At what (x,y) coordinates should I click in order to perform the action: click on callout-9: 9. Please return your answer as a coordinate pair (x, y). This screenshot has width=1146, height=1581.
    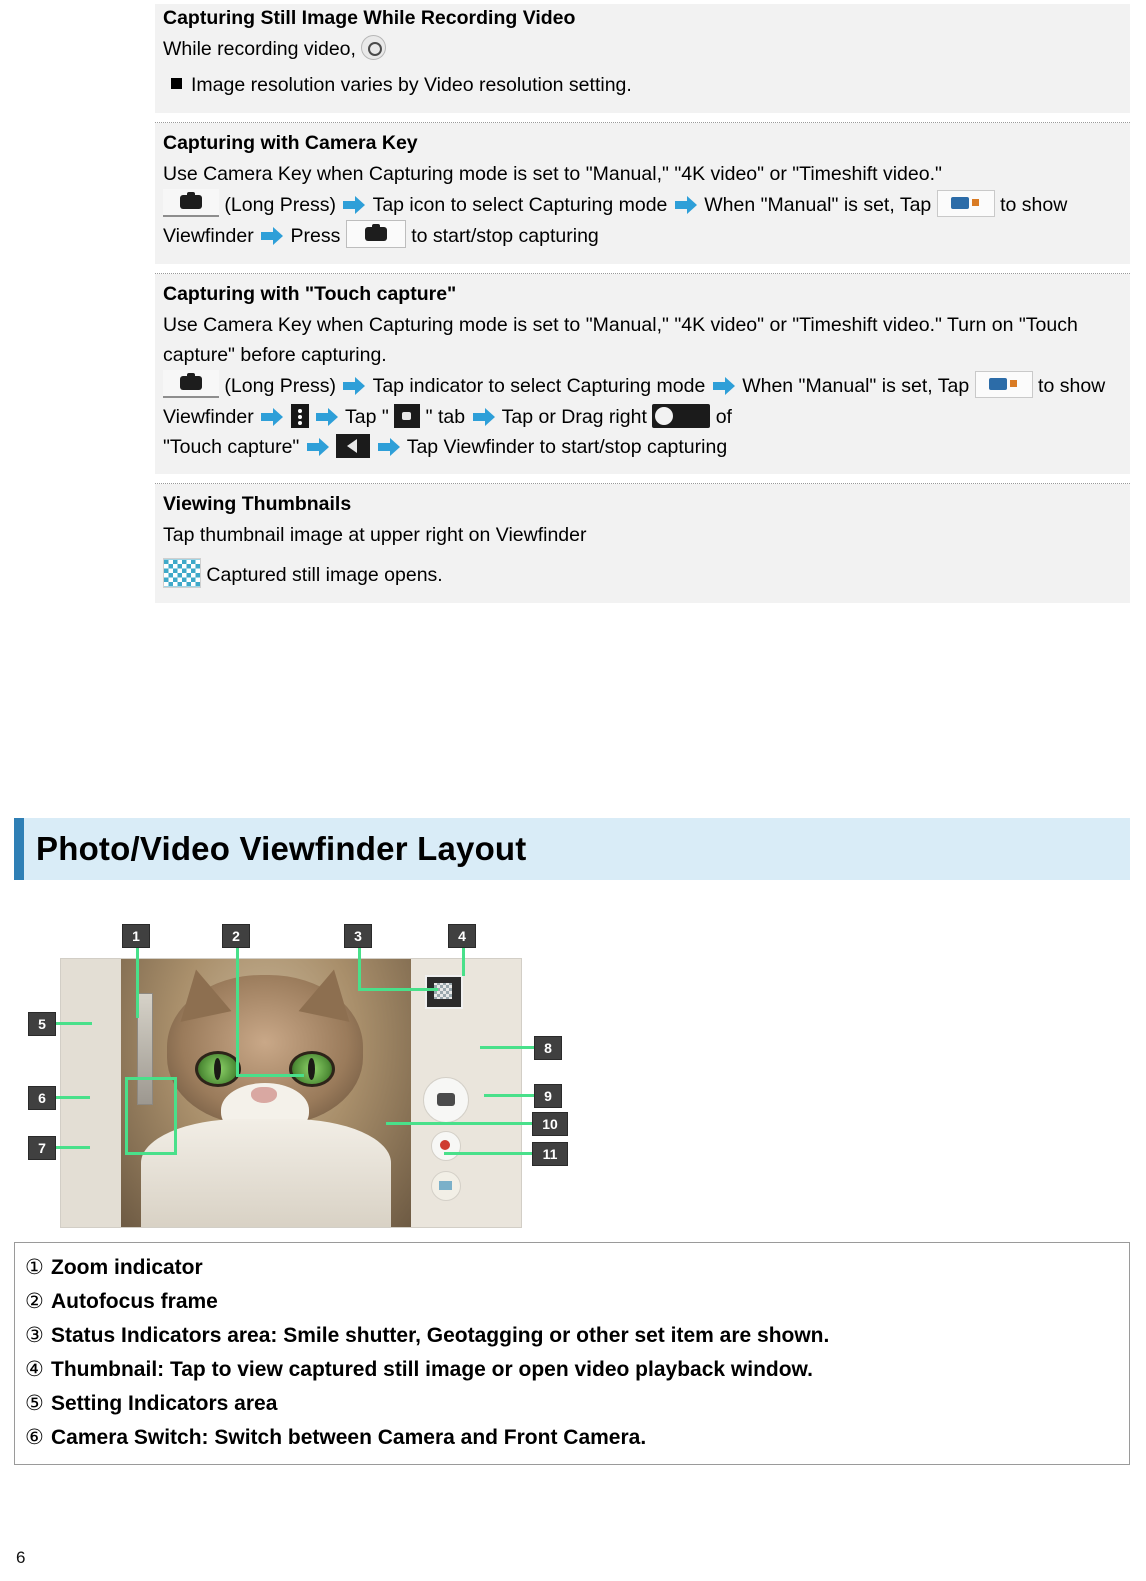
    Looking at the image, I should click on (548, 1096).